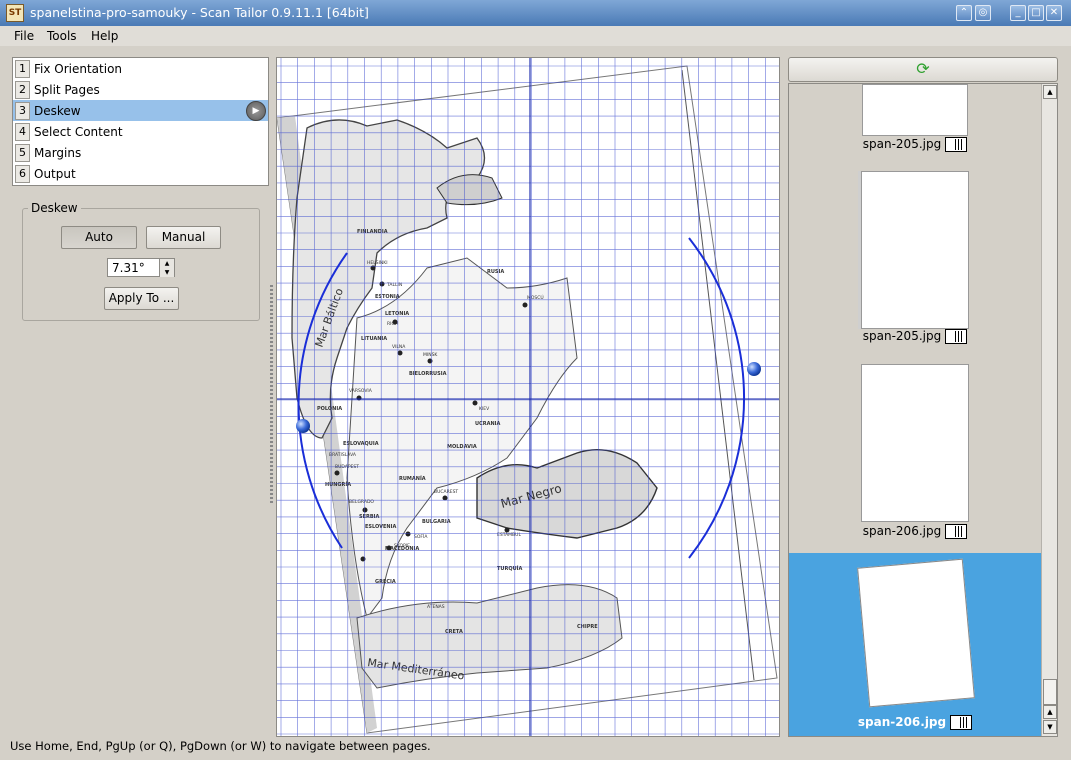 This screenshot has height=760, width=1071. Describe the element at coordinates (24, 36) in the screenshot. I see `menu-file: File` at that location.